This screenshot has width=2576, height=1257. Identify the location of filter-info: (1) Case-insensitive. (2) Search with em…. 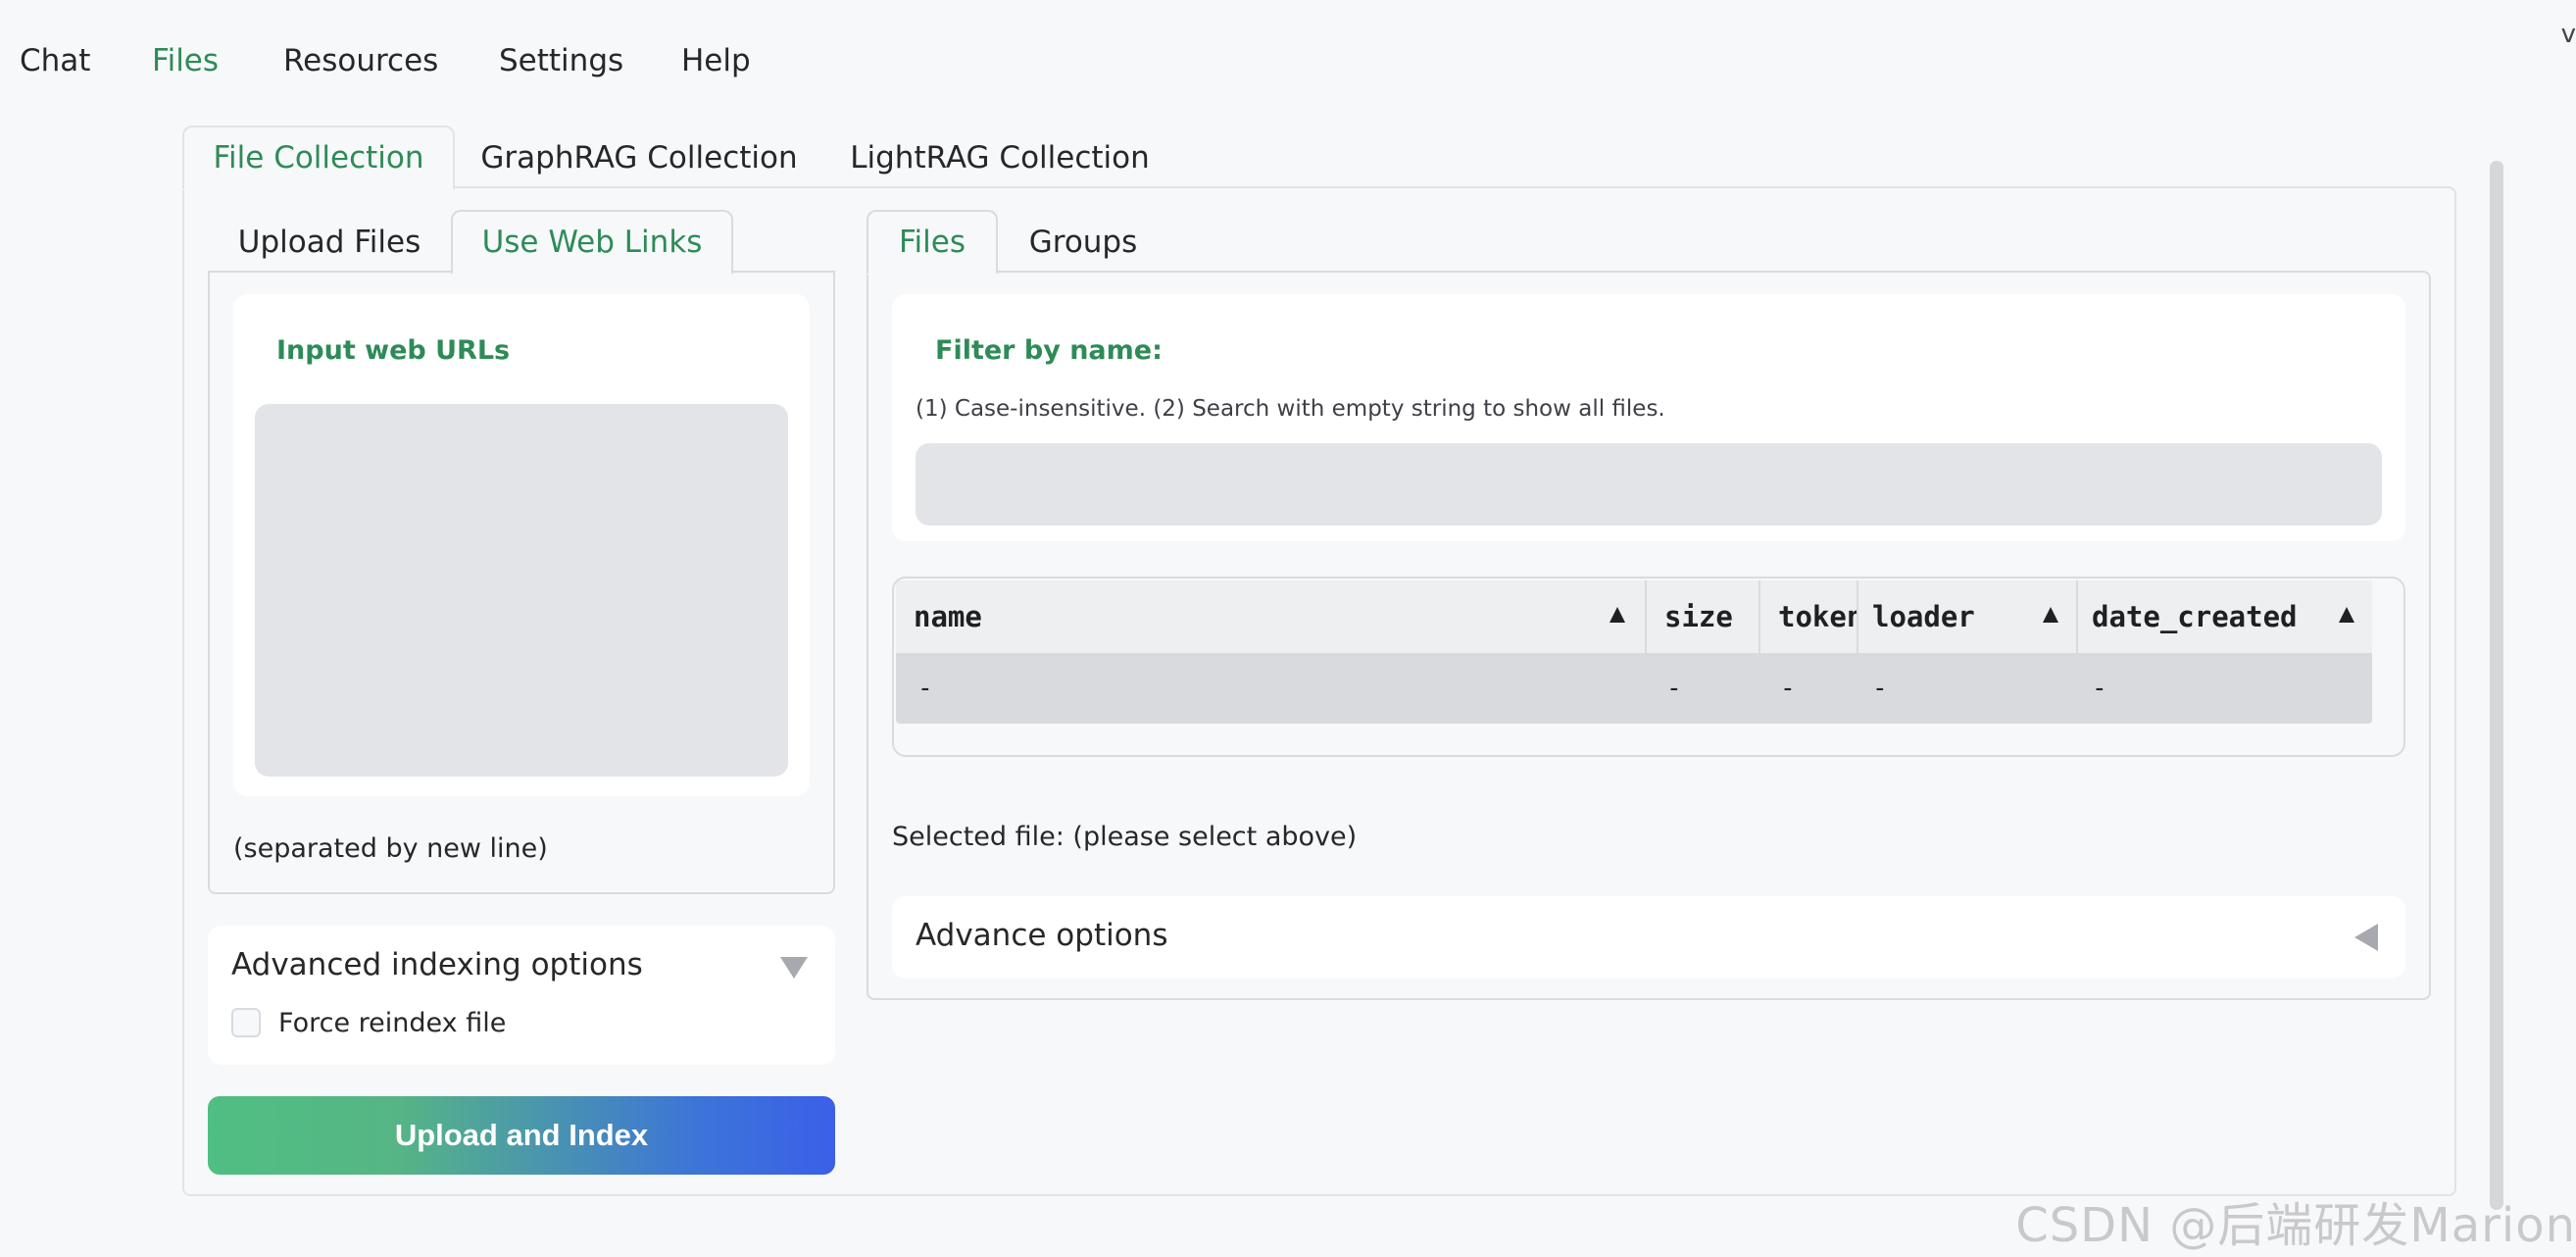
(1290, 409).